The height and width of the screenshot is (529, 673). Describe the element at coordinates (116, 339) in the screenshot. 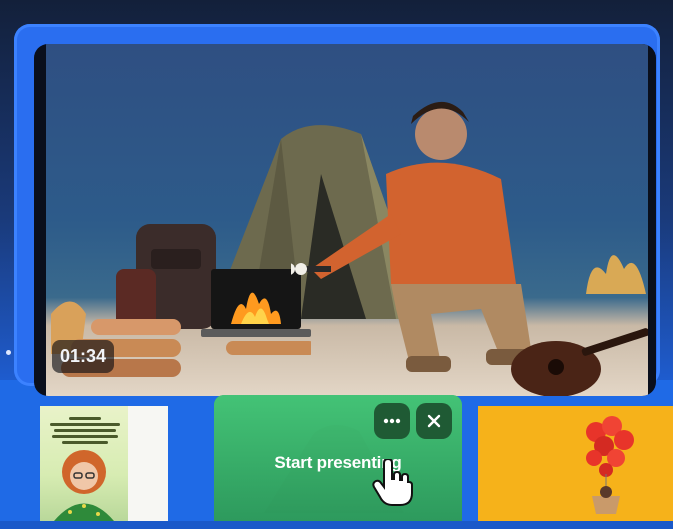

I see `firewood-logs` at that location.